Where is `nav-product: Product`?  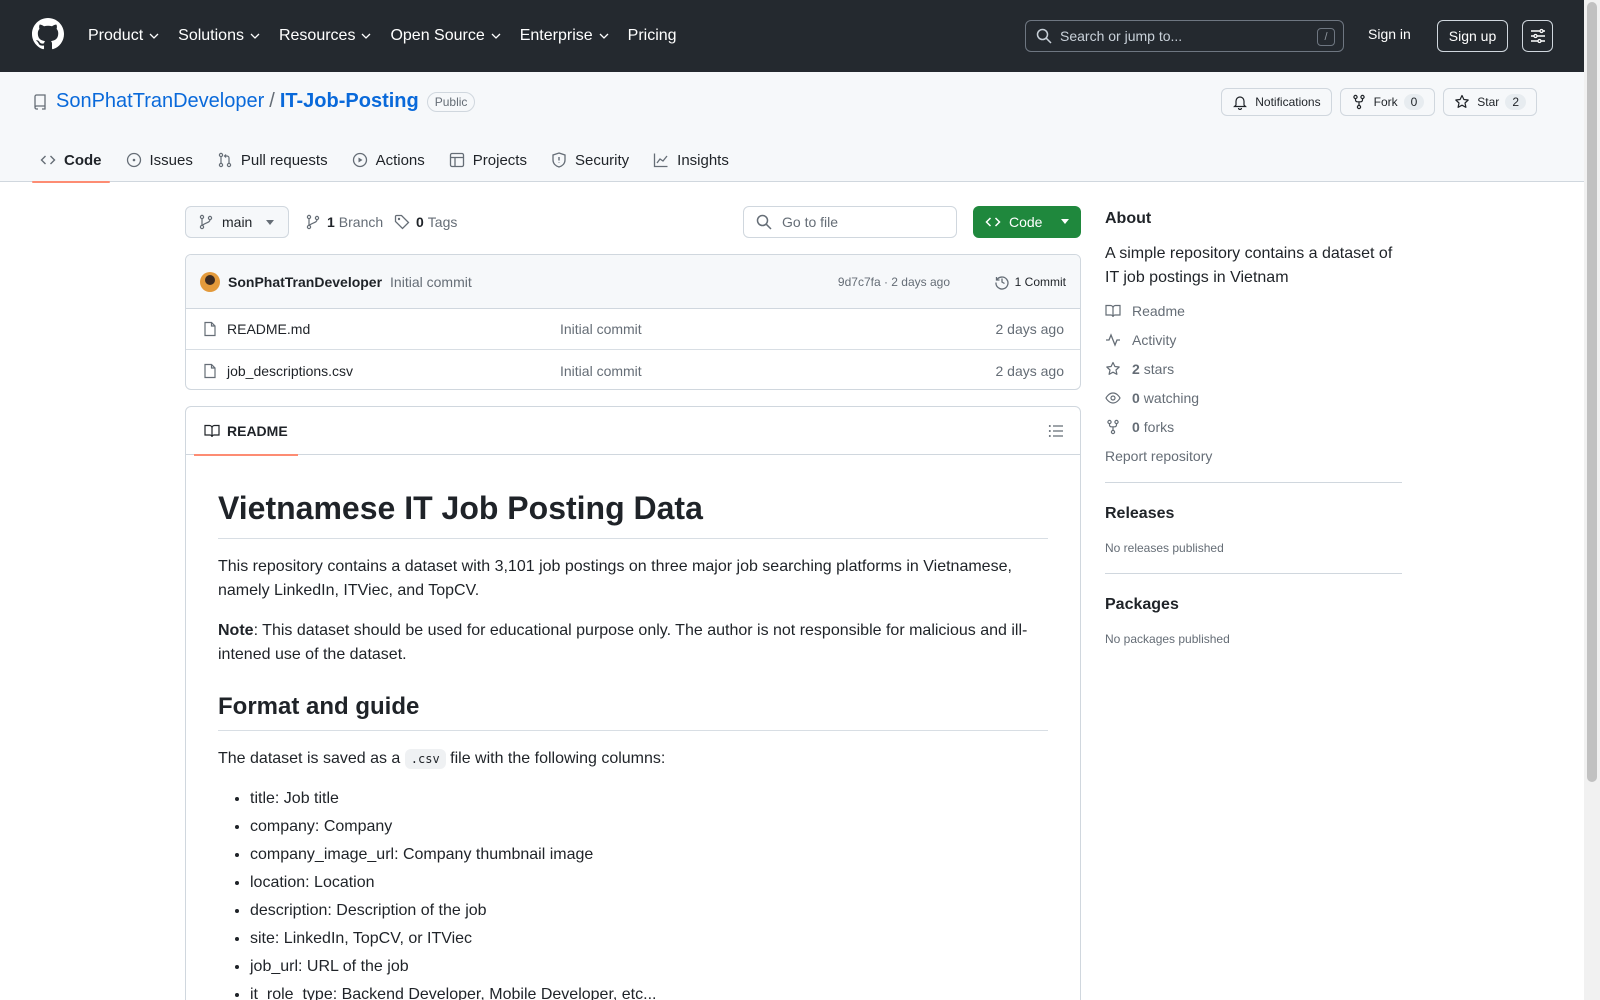
nav-product: Product is located at coordinates (124, 36).